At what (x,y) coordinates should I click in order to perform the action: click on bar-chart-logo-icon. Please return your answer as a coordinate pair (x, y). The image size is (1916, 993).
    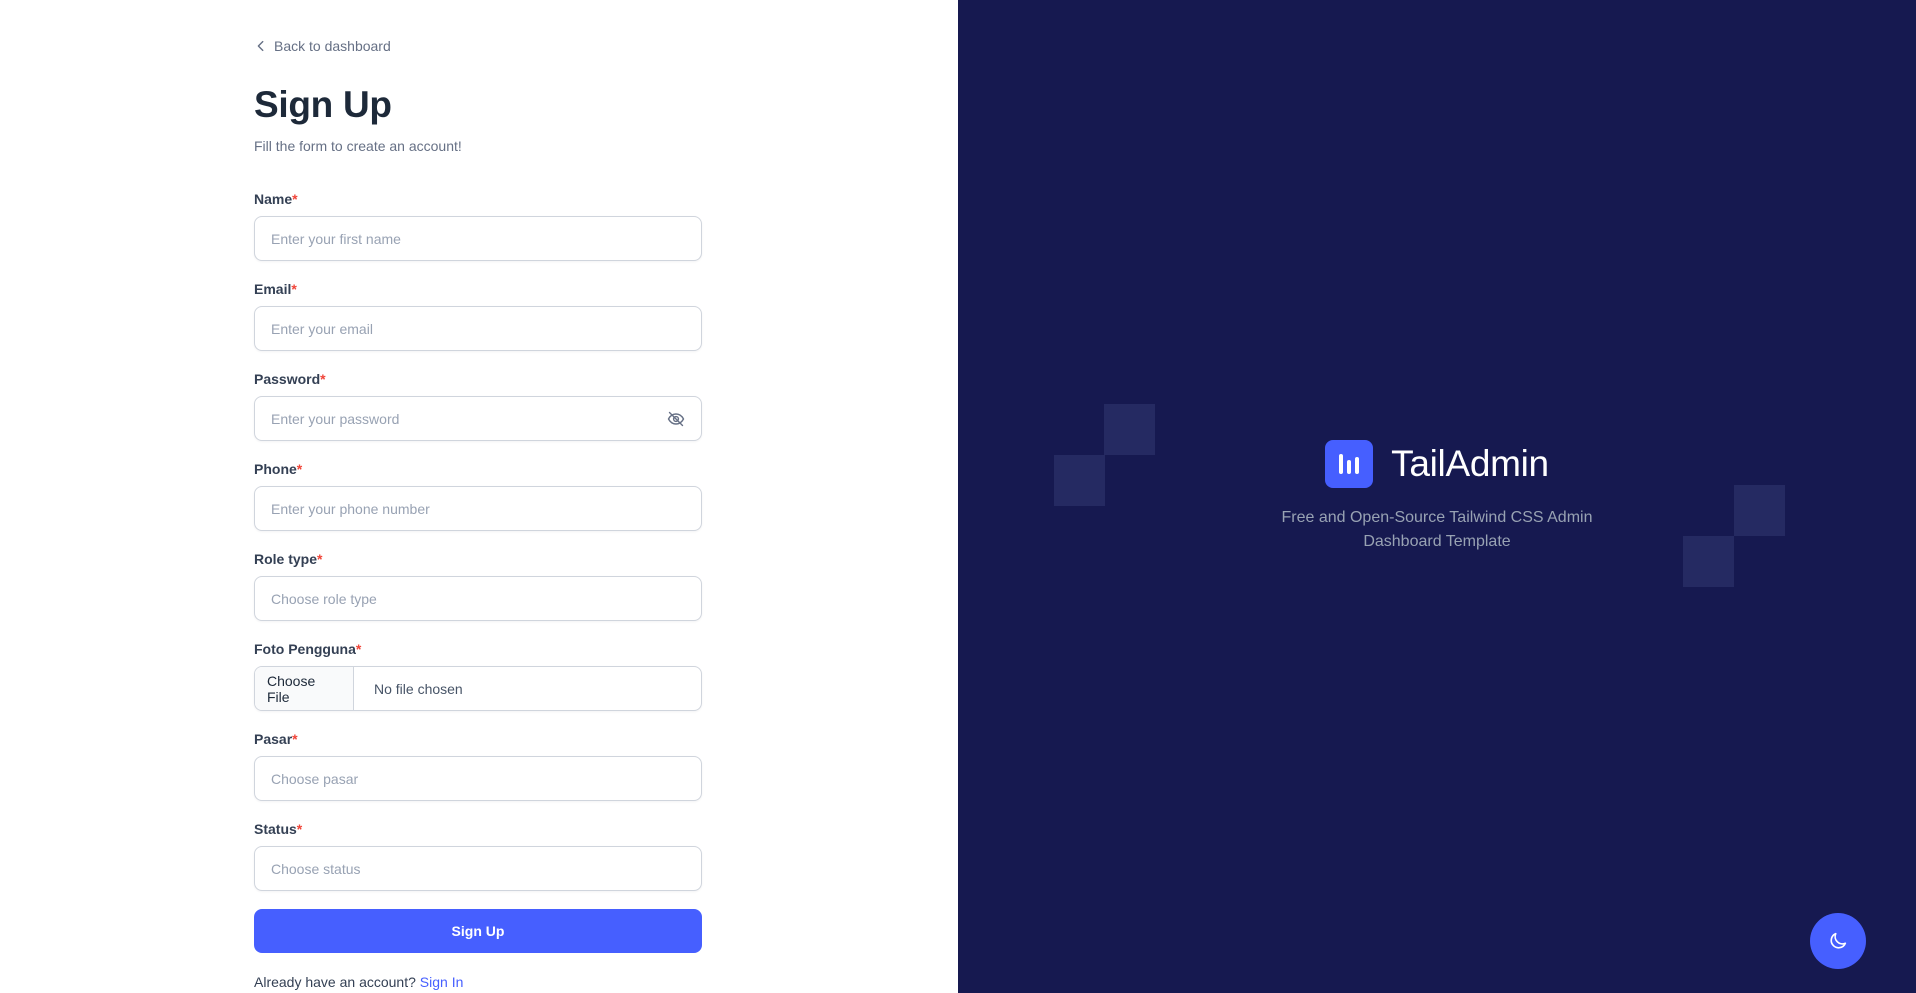
    Looking at the image, I should click on (1349, 464).